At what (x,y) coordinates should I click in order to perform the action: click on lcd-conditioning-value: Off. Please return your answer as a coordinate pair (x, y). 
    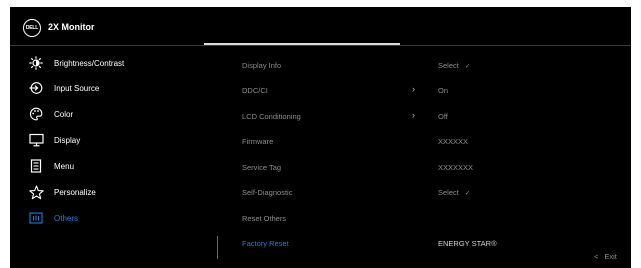
    Looking at the image, I should click on (443, 116).